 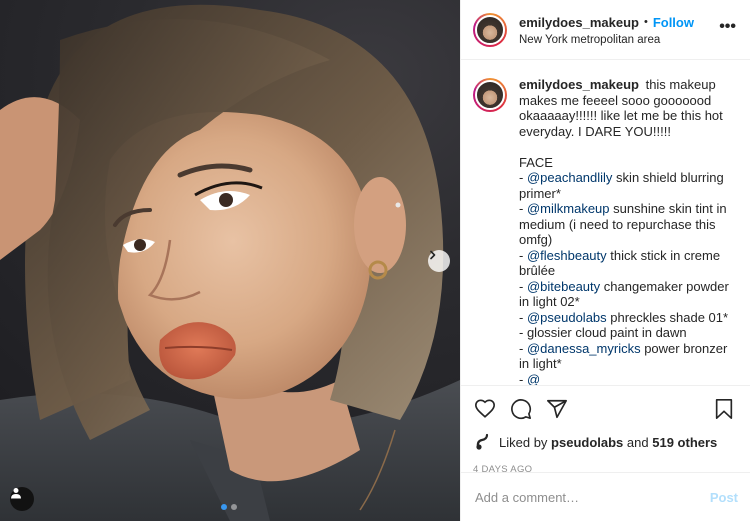 I want to click on caption-item: - glossier cloud paint in dawn, so click(x=627, y=333).